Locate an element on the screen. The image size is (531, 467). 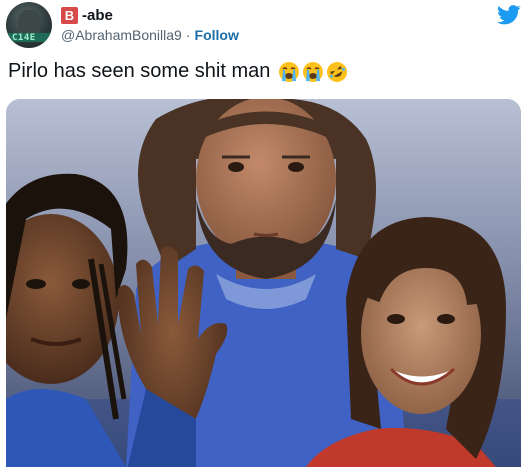
avatar: C14E is located at coordinates (29, 25).